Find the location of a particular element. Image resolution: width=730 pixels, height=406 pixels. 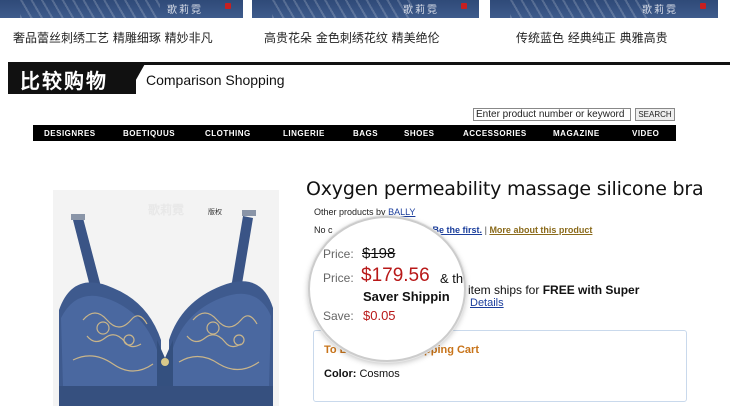

color-label: Color: is located at coordinates (340, 374).